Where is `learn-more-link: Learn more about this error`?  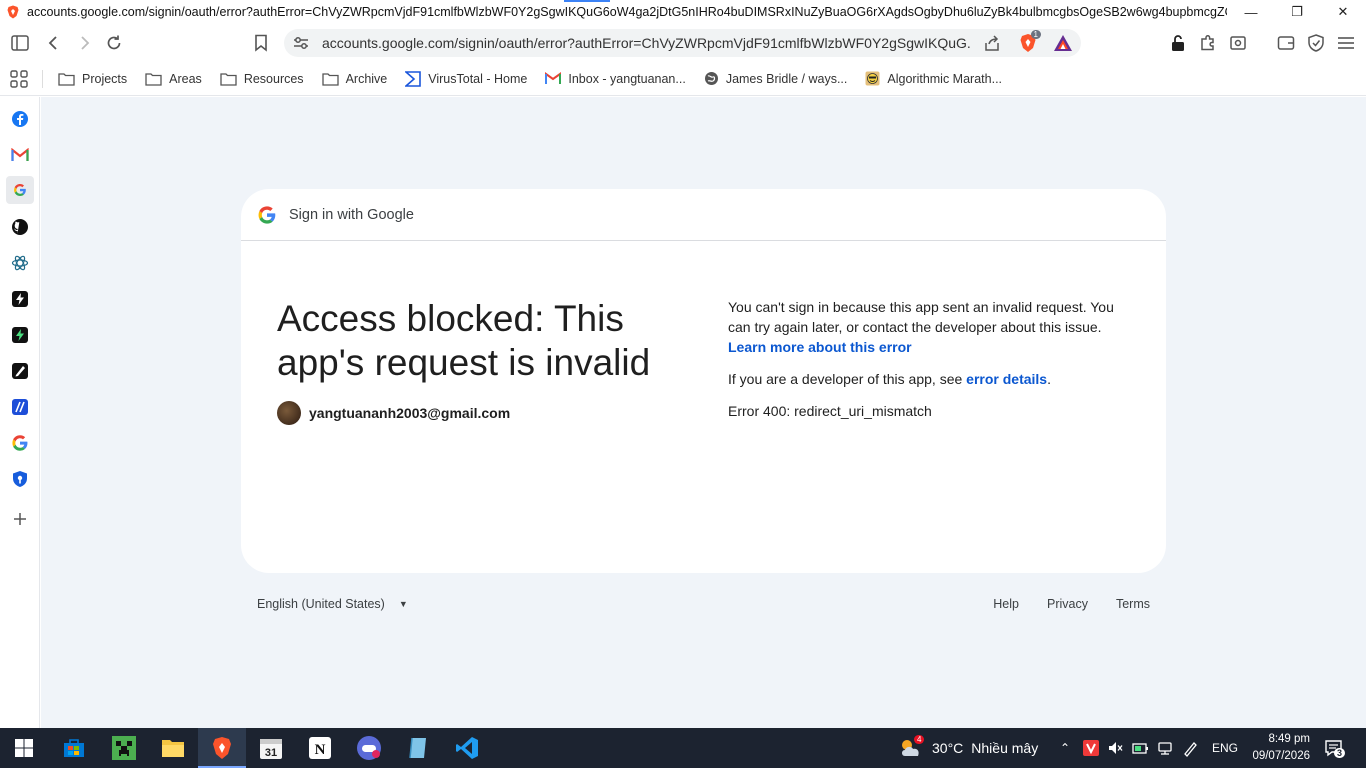
learn-more-link: Learn more about this error is located at coordinates (820, 347).